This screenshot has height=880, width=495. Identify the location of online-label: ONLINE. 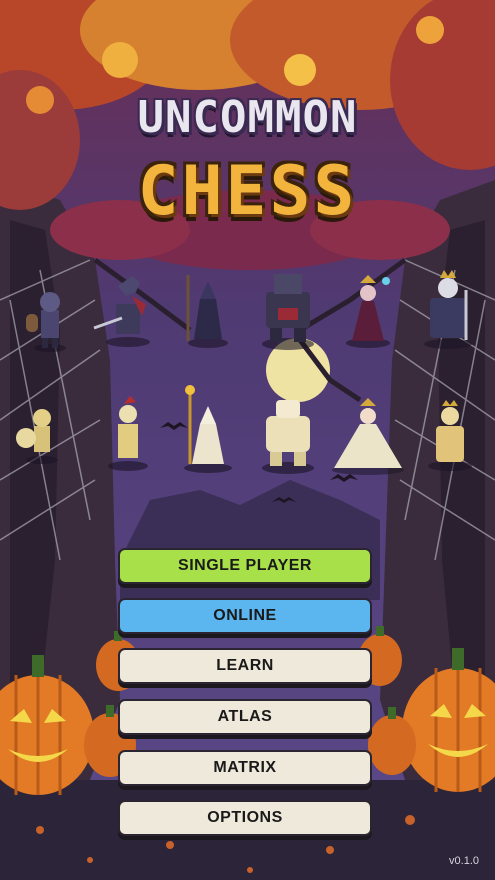
(245, 615).